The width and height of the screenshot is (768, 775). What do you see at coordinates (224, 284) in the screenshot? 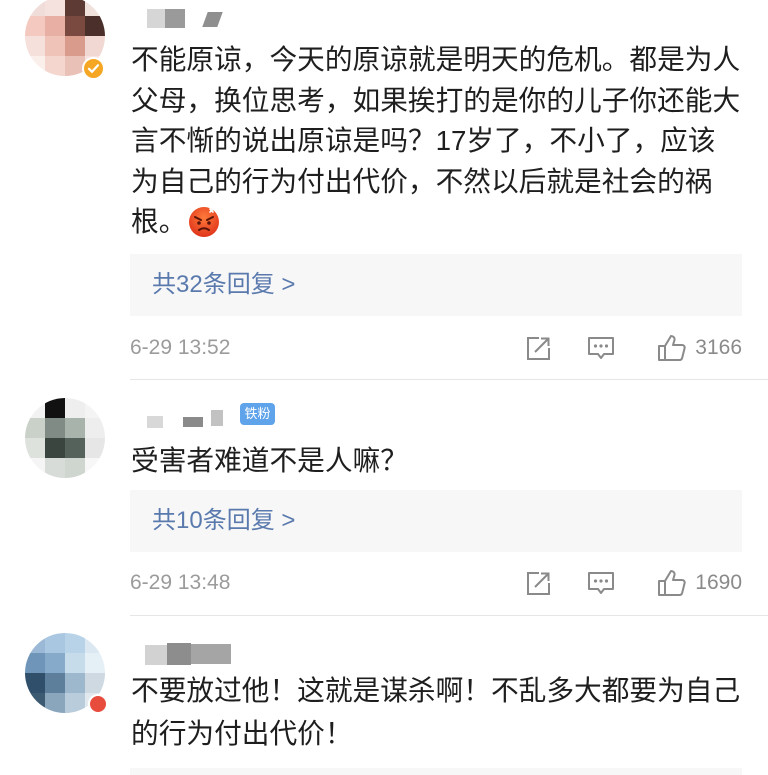
I see `view-replies-label: 共32条回复 >` at bounding box center [224, 284].